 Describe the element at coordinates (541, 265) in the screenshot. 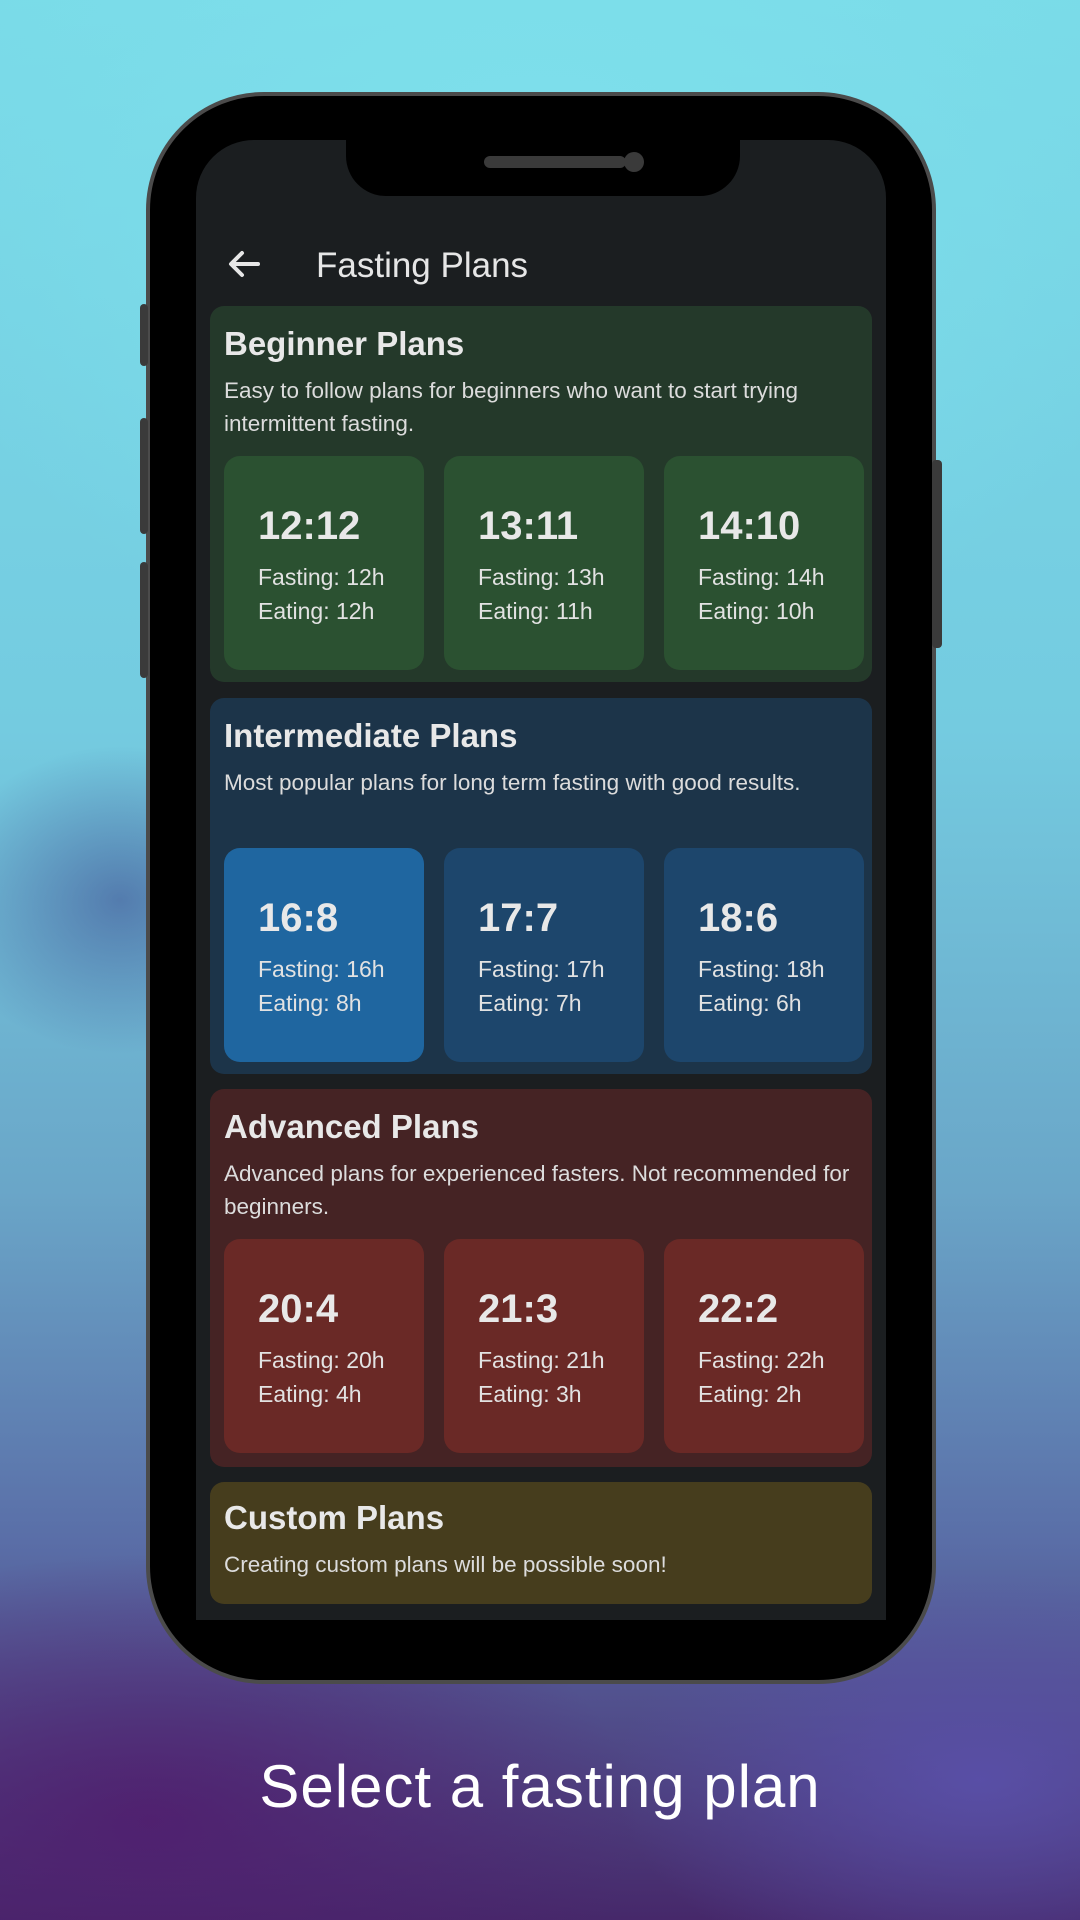

I see `app-bar: Fasting Plans` at that location.